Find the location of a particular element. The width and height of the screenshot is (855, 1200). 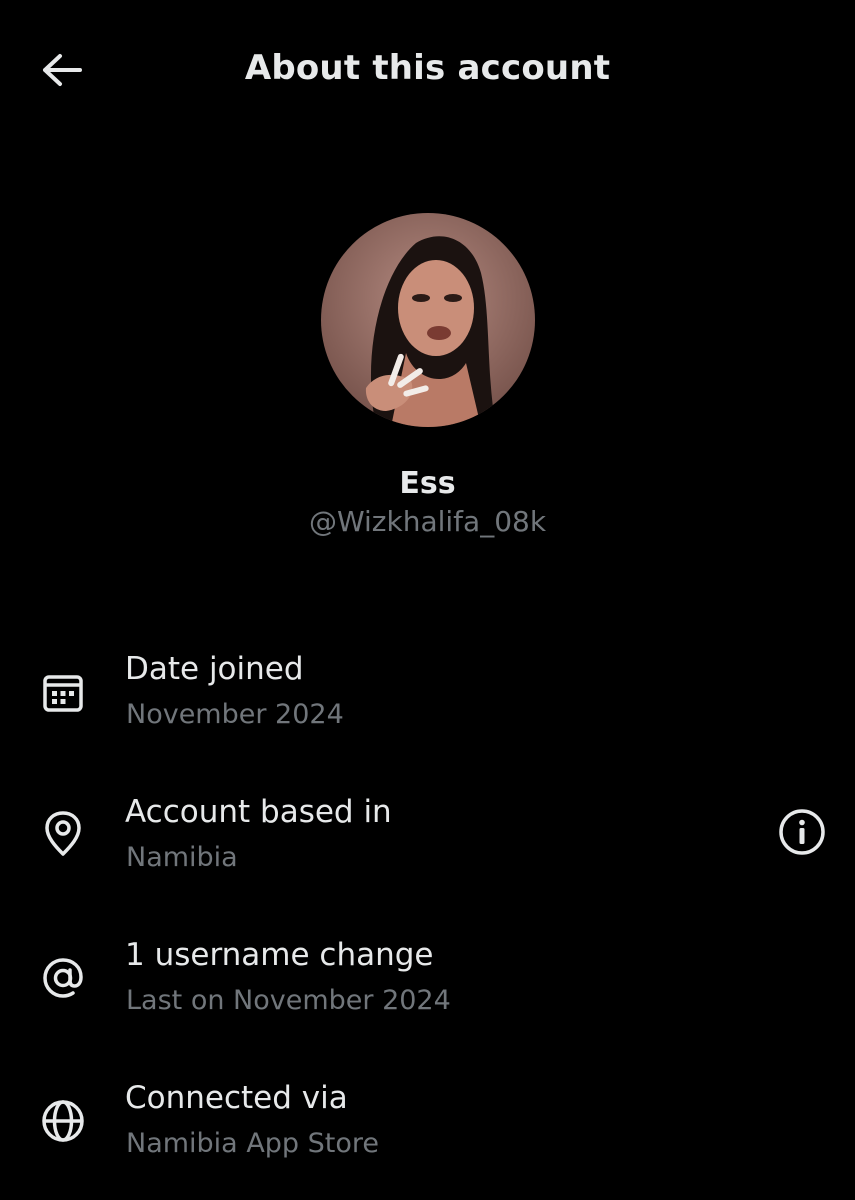

account-based-in-label: Account based in is located at coordinates (258, 812).